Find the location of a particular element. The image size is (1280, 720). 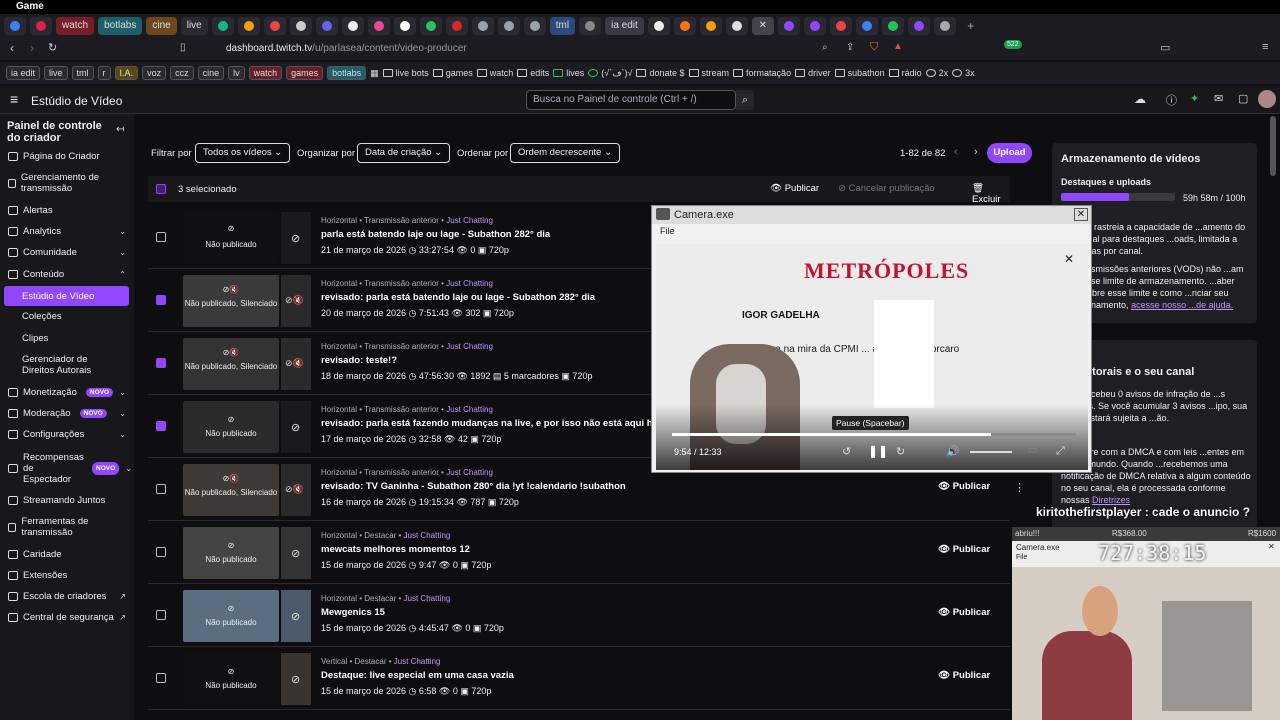

back-icon: ‹ is located at coordinates (12, 48).